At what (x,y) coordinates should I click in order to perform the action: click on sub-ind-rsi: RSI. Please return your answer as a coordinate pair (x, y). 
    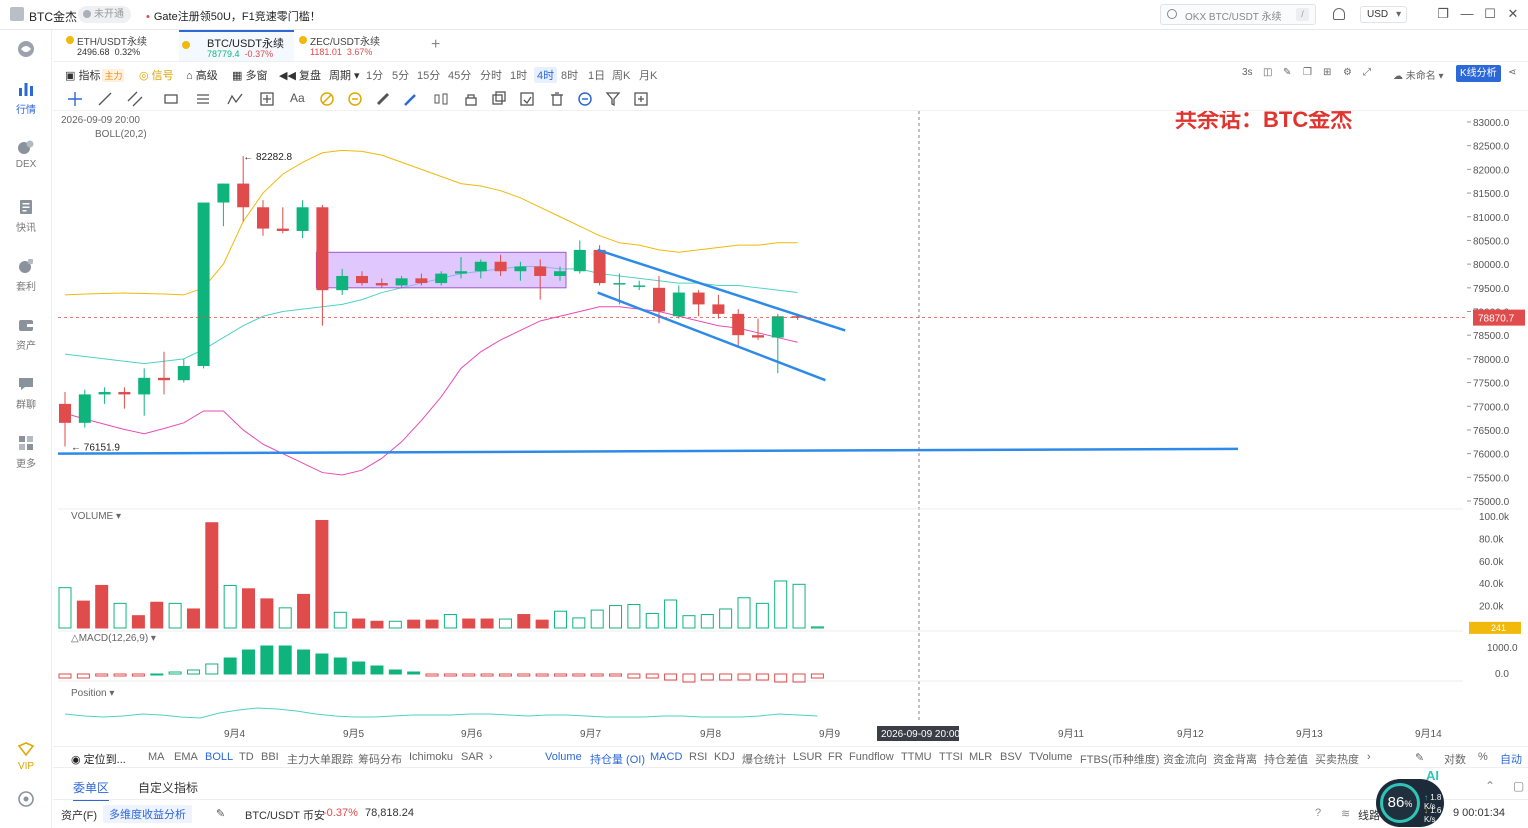
    Looking at the image, I should click on (698, 757).